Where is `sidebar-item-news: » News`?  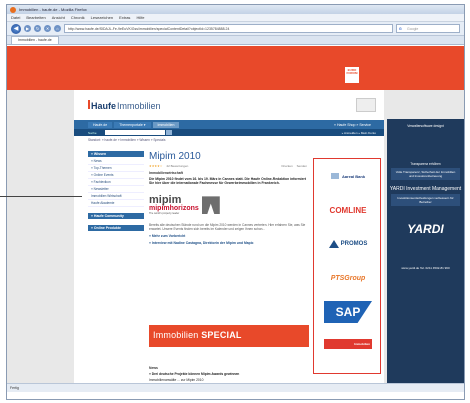
sidebar-item-news: » News is located at coordinates (116, 161).